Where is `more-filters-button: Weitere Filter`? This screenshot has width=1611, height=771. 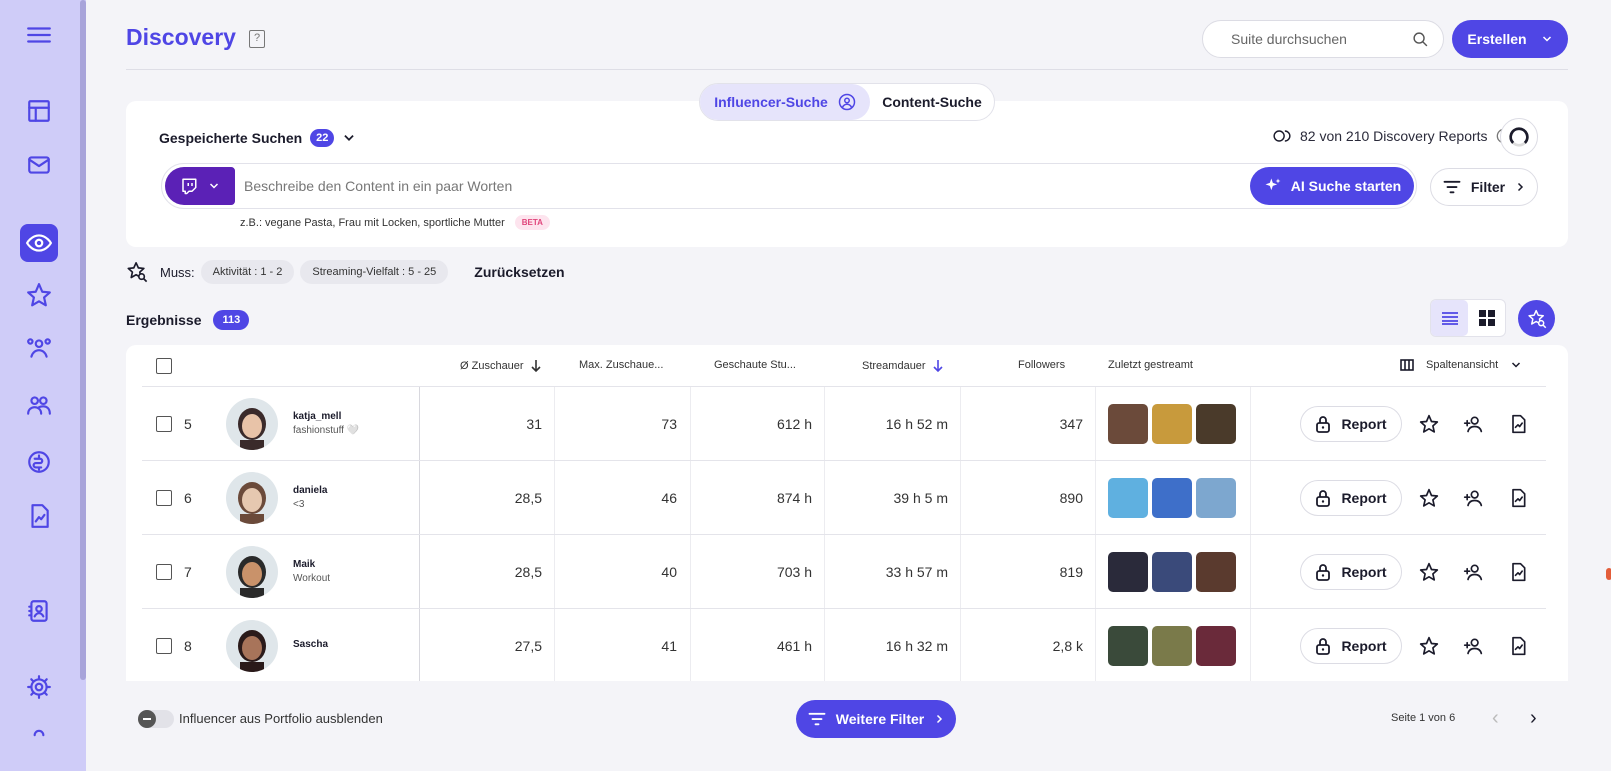 more-filters-button: Weitere Filter is located at coordinates (876, 719).